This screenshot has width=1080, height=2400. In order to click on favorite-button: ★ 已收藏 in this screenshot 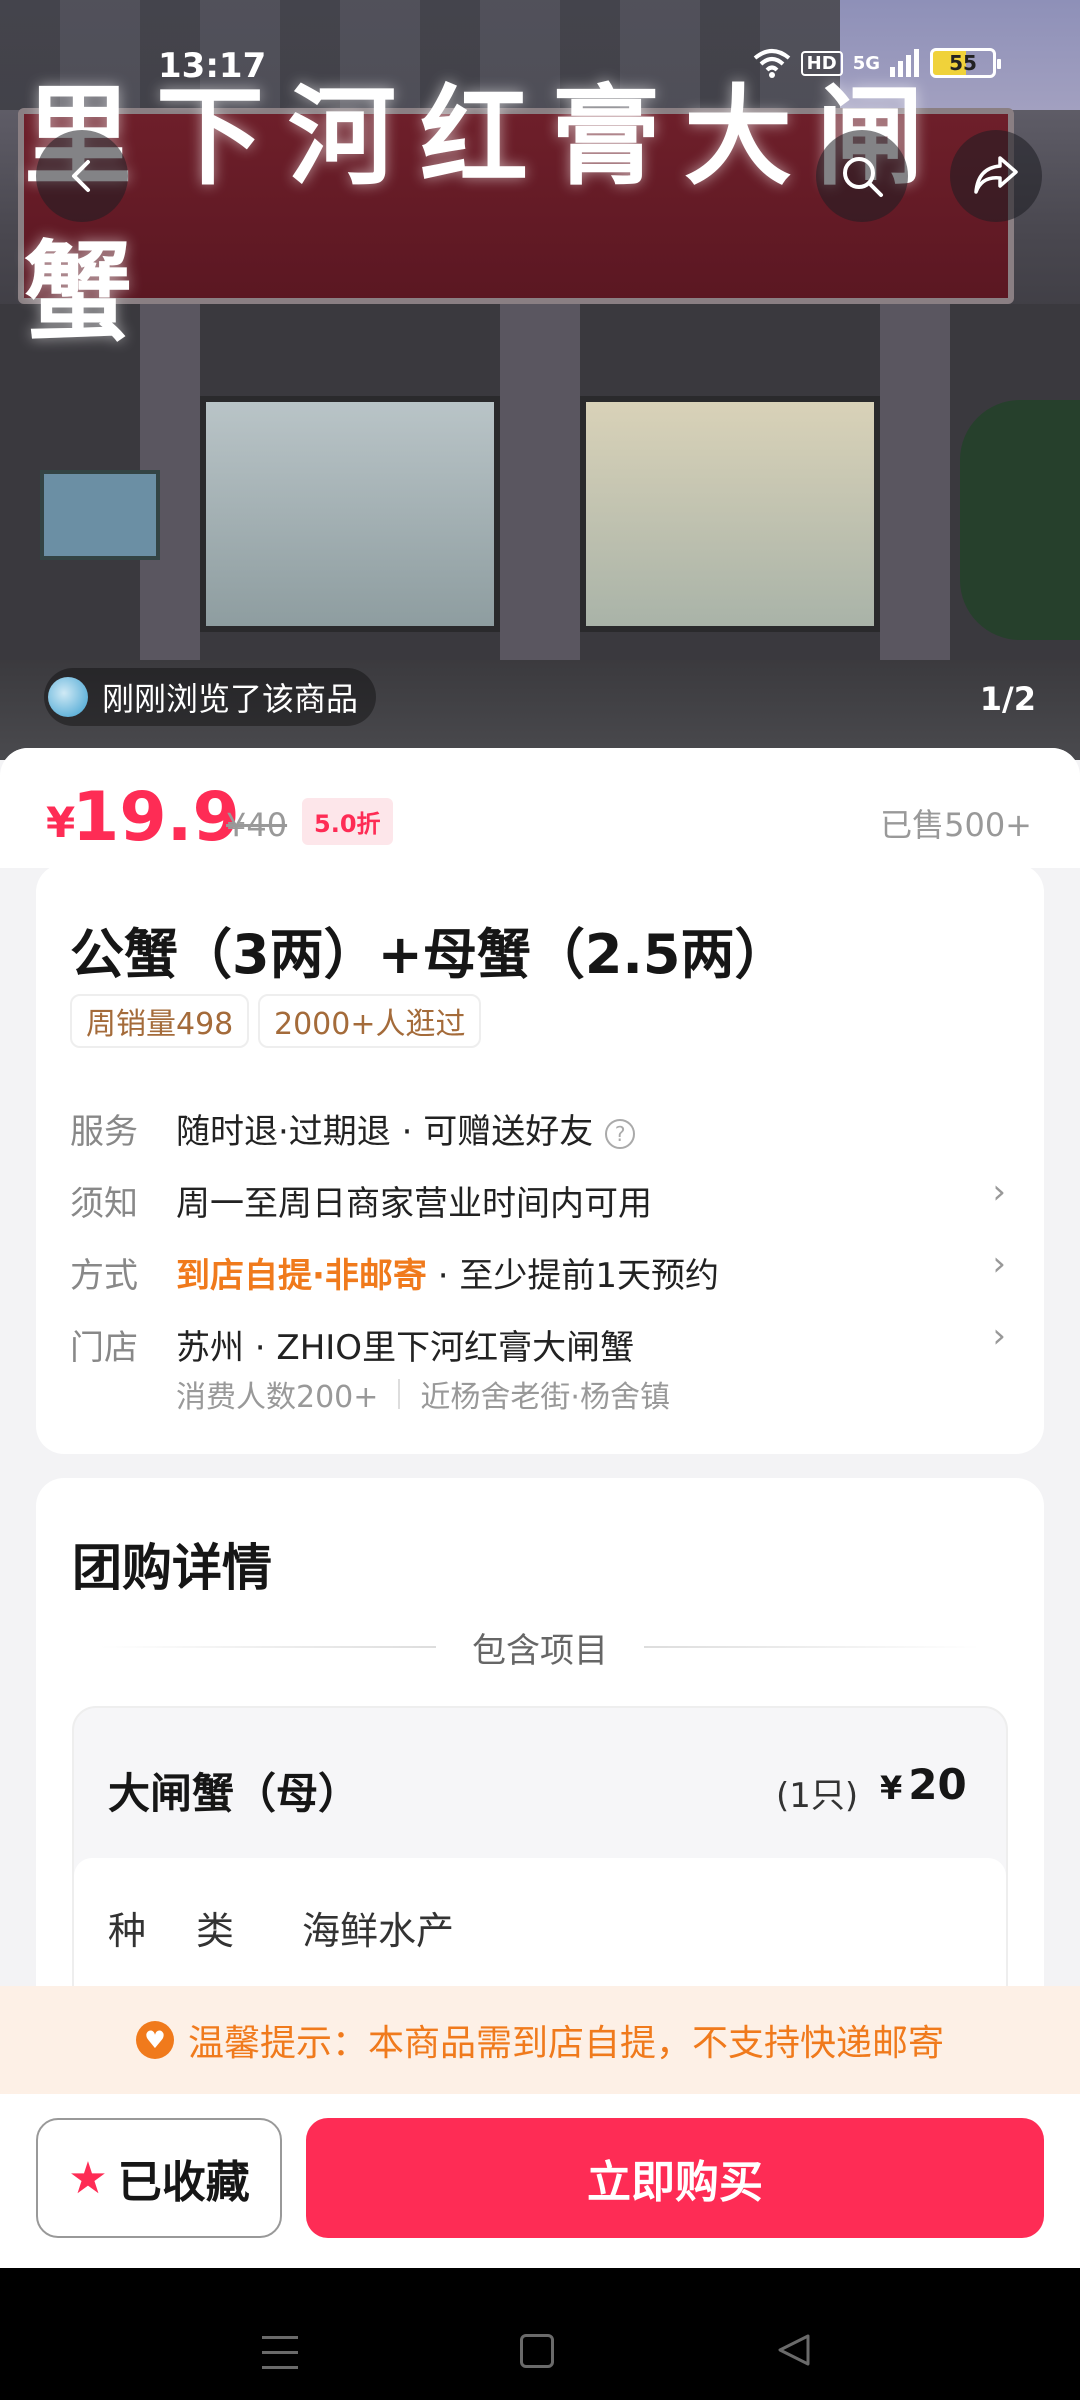, I will do `click(159, 2178)`.